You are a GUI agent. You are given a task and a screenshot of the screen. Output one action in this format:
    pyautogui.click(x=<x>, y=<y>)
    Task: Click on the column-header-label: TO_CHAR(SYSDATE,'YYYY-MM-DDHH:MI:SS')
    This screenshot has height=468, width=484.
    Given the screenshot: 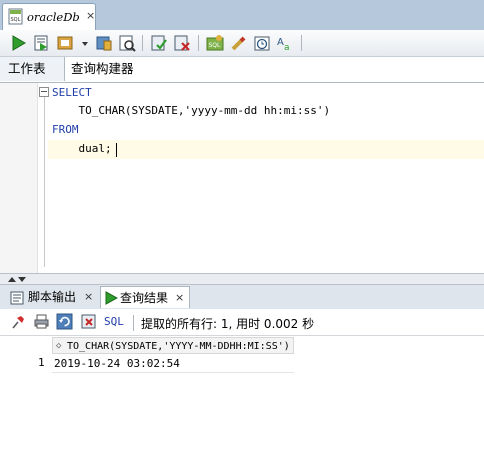 What is the action you would take?
    pyautogui.click(x=178, y=346)
    